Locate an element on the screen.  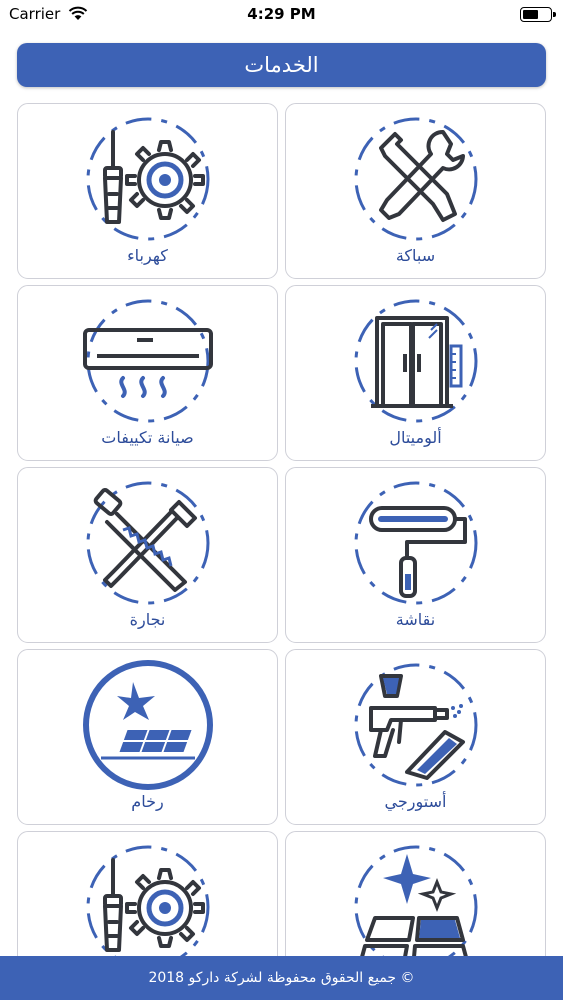
clock: 4:29 PM is located at coordinates (281, 14).